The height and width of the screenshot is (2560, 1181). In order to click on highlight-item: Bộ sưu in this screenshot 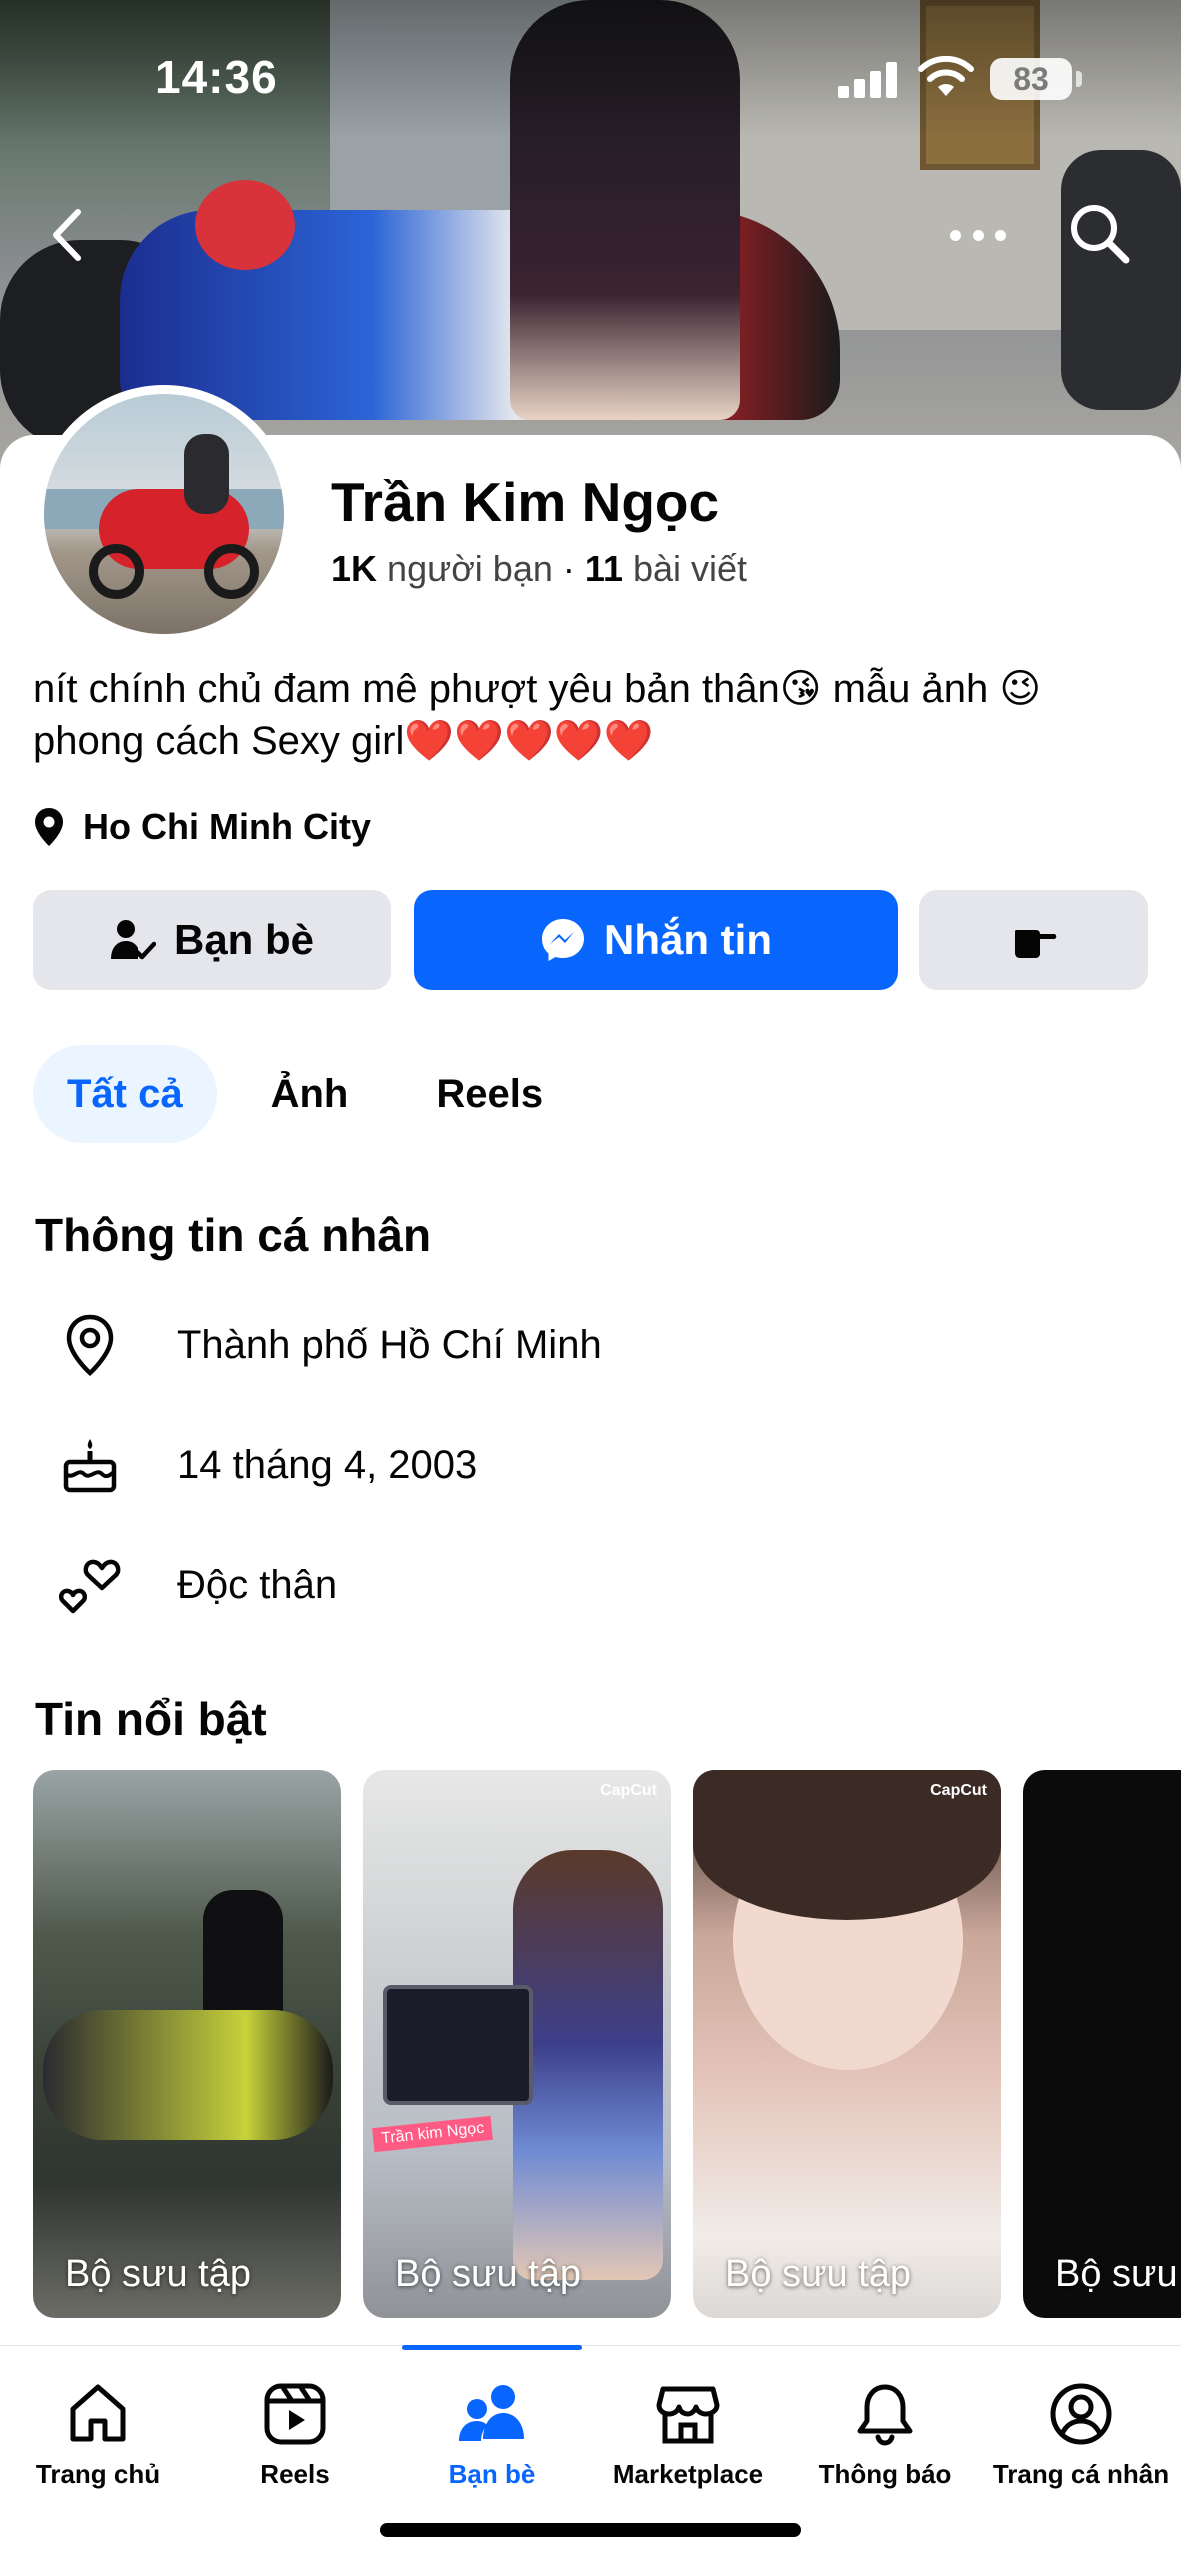, I will do `click(1102, 2044)`.